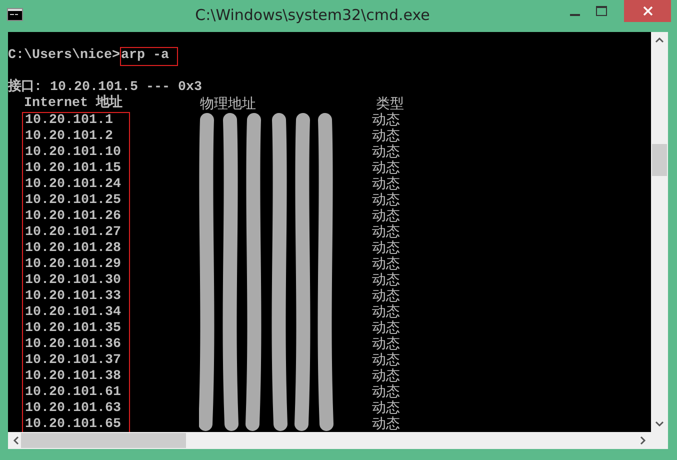 The height and width of the screenshot is (460, 677). Describe the element at coordinates (73, 297) in the screenshot. I see `ip-address: 10.20.101.33` at that location.